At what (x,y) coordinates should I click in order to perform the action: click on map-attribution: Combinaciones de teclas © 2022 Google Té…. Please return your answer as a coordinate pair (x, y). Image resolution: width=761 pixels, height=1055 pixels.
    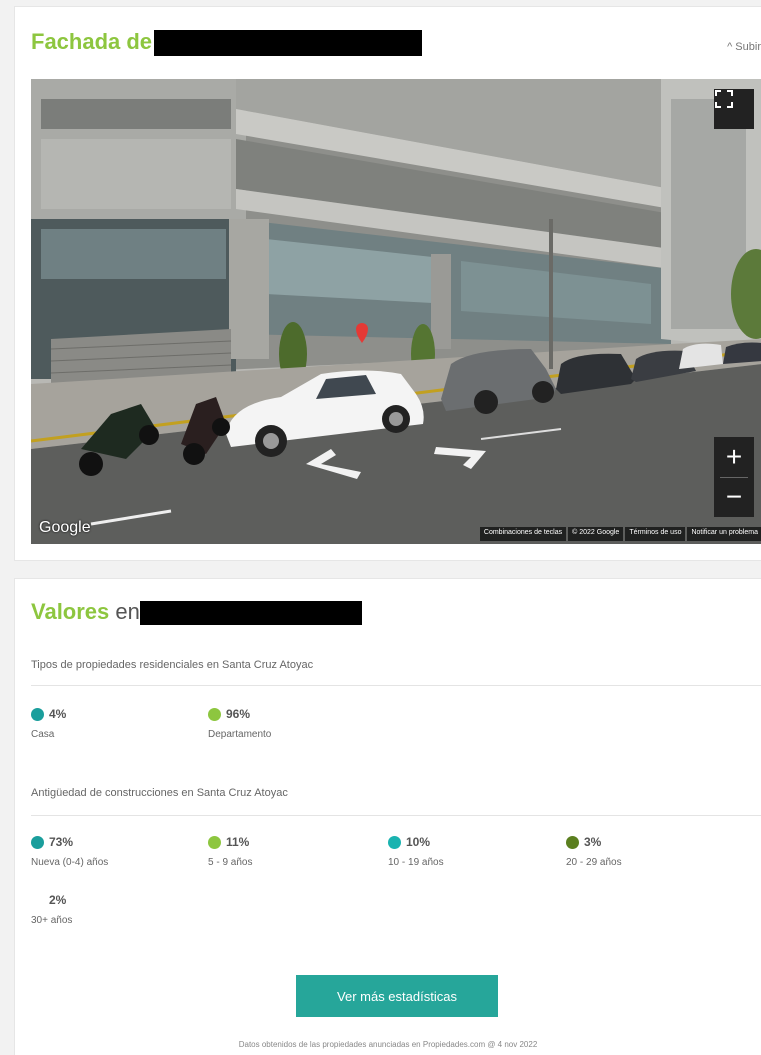
    Looking at the image, I should click on (619, 534).